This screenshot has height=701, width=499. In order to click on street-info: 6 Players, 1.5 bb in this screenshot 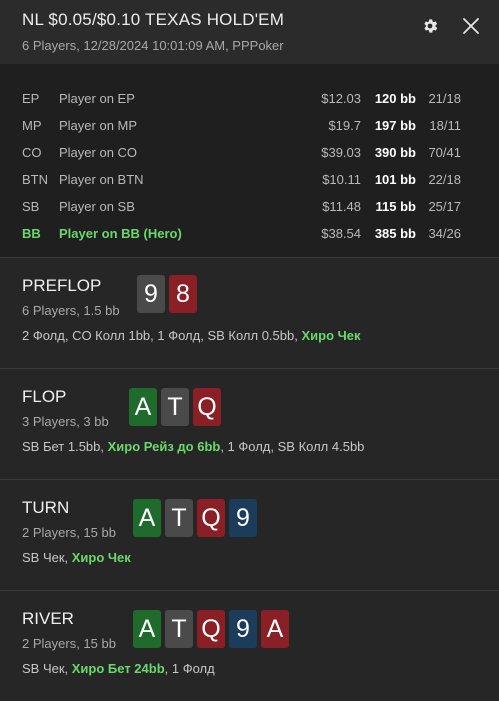, I will do `click(71, 310)`.